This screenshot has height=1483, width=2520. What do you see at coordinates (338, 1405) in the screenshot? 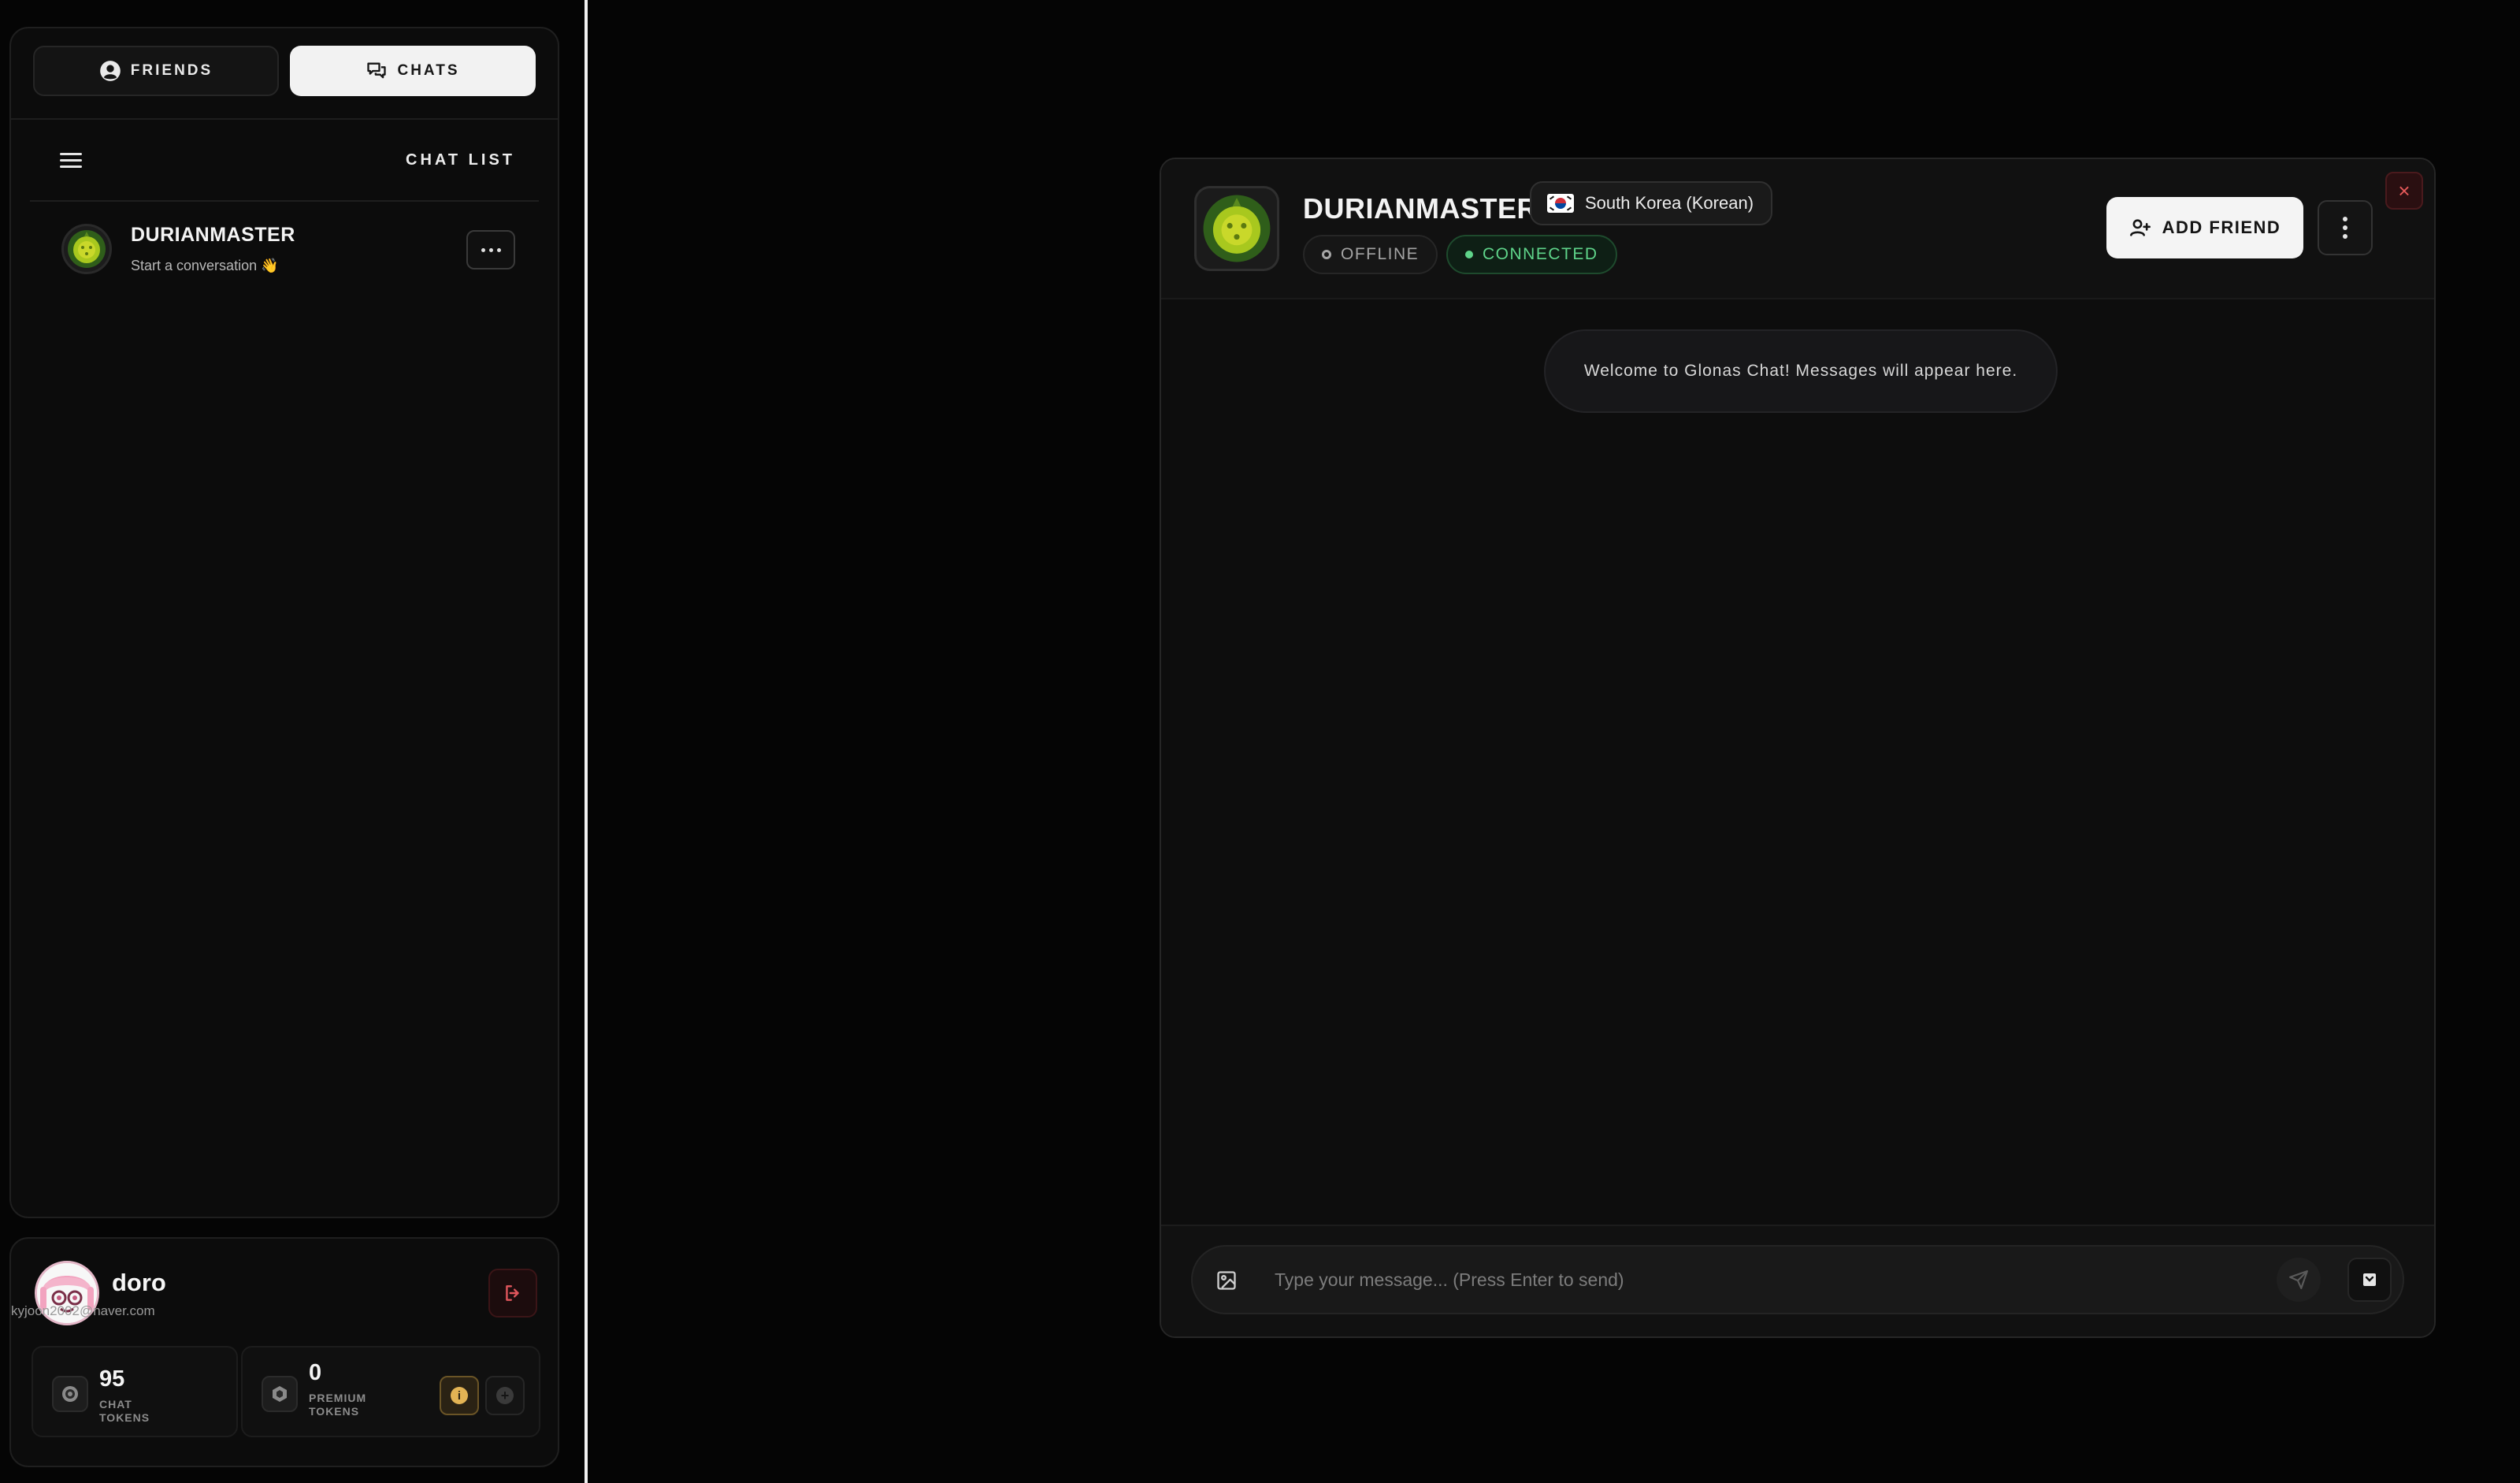
I see `premium-tokens-label: PREMIUM TOKENS` at bounding box center [338, 1405].